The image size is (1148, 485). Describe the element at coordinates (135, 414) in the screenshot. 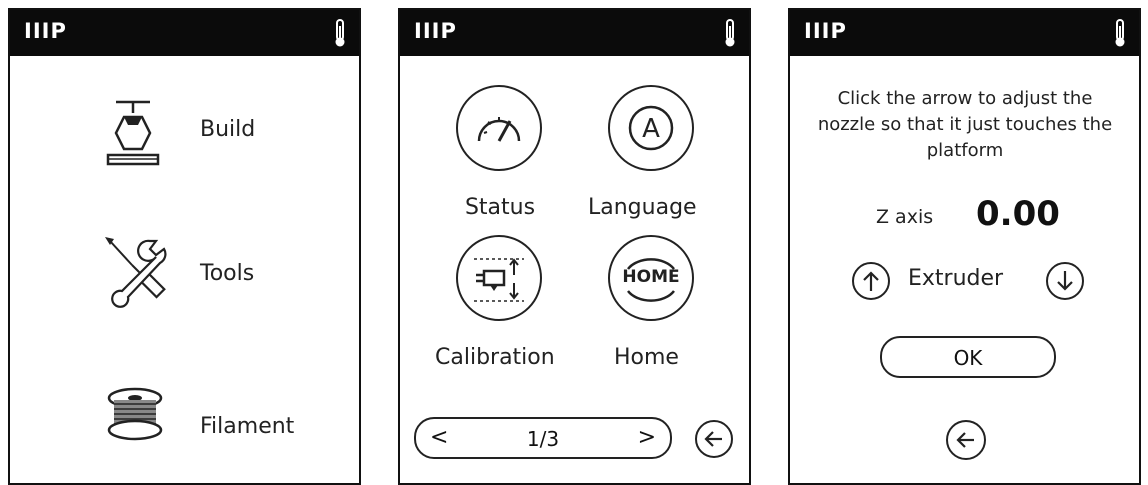

I see `filament-spool-icon` at that location.